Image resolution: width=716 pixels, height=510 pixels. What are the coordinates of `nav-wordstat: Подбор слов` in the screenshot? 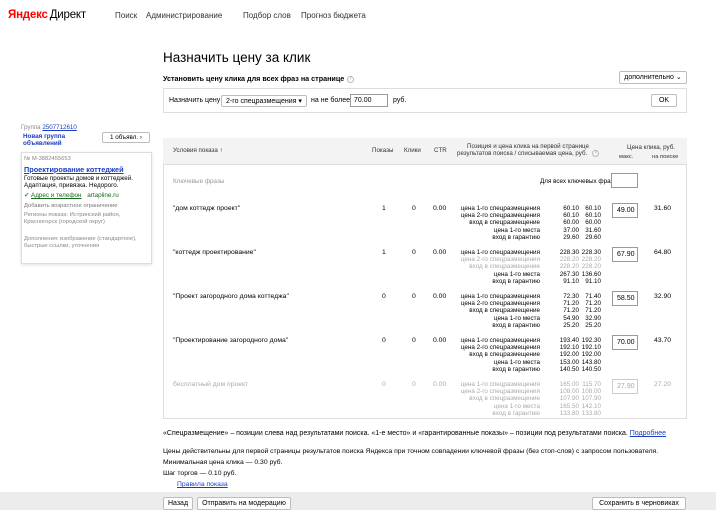 It's located at (267, 15).